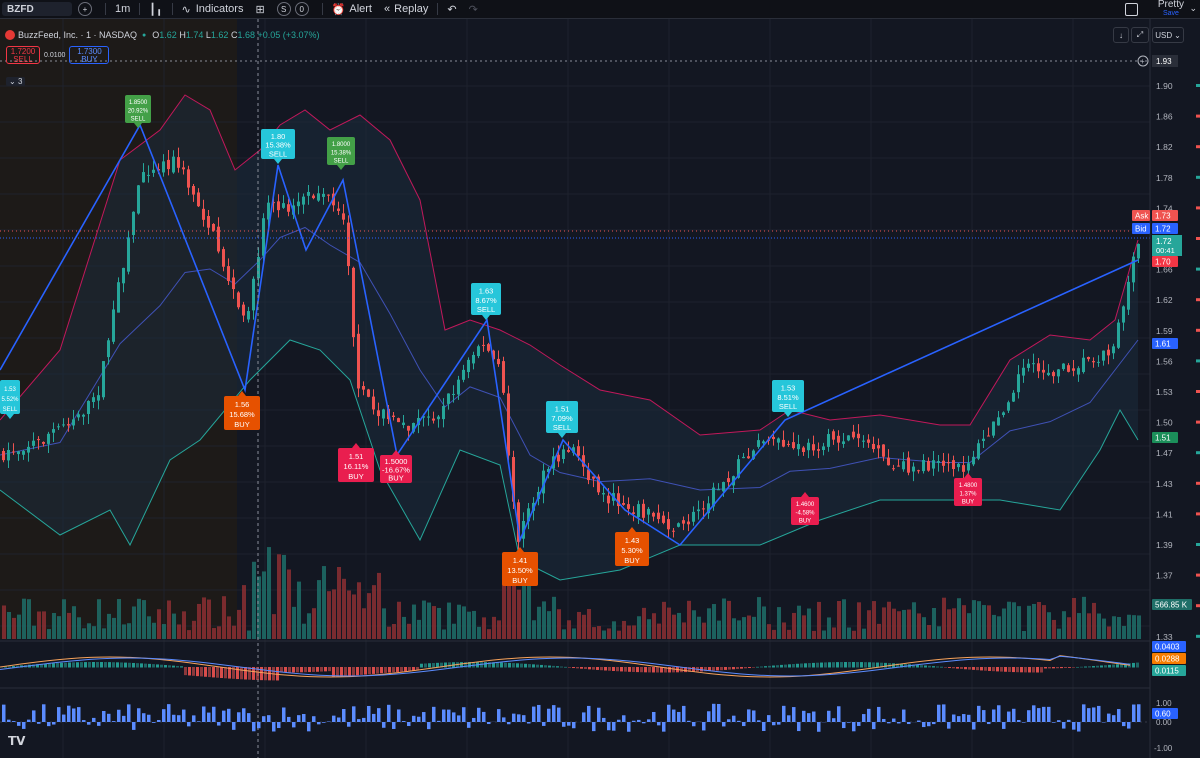 The image size is (1200, 758). Describe the element at coordinates (1121, 35) in the screenshot. I see `scroll-down-button: ↓` at that location.